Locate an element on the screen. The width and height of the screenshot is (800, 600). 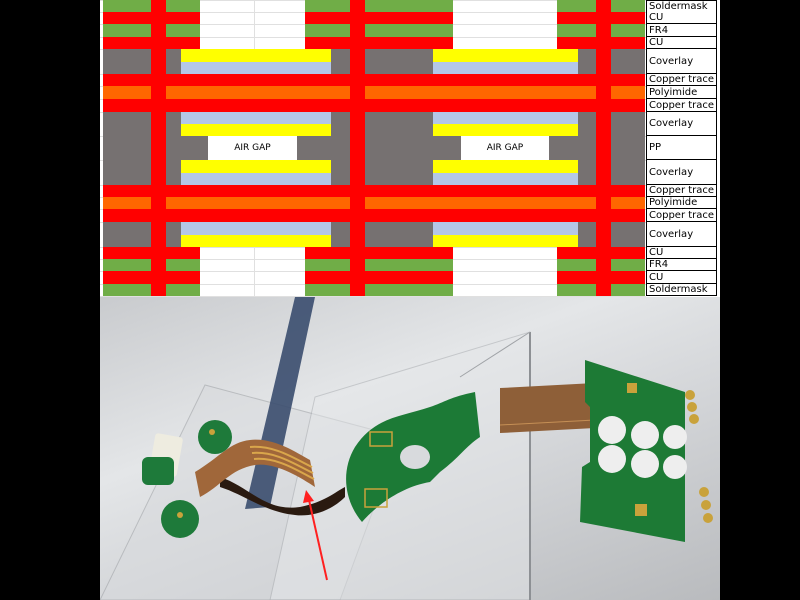
layer-rigid-prepreg is located at coordinates (379, 148).